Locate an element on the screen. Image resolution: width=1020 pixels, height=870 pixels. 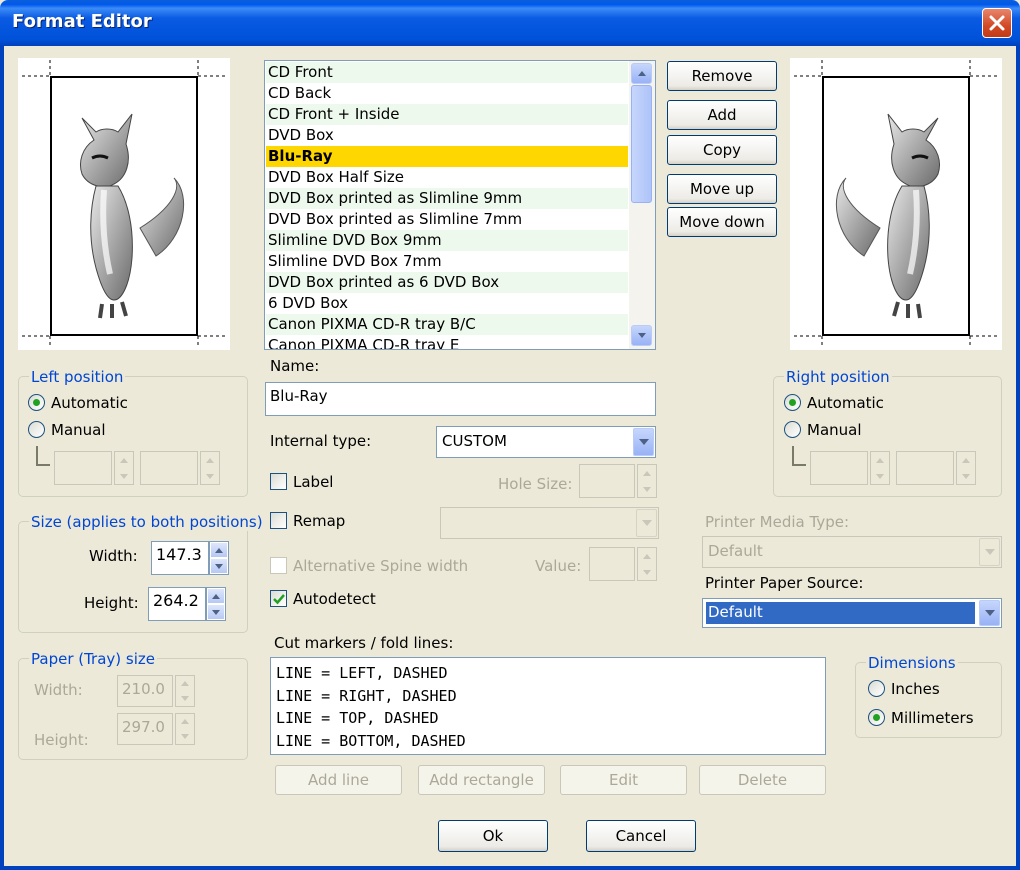
format-list-item: 6 DVD Box is located at coordinates (447, 303).